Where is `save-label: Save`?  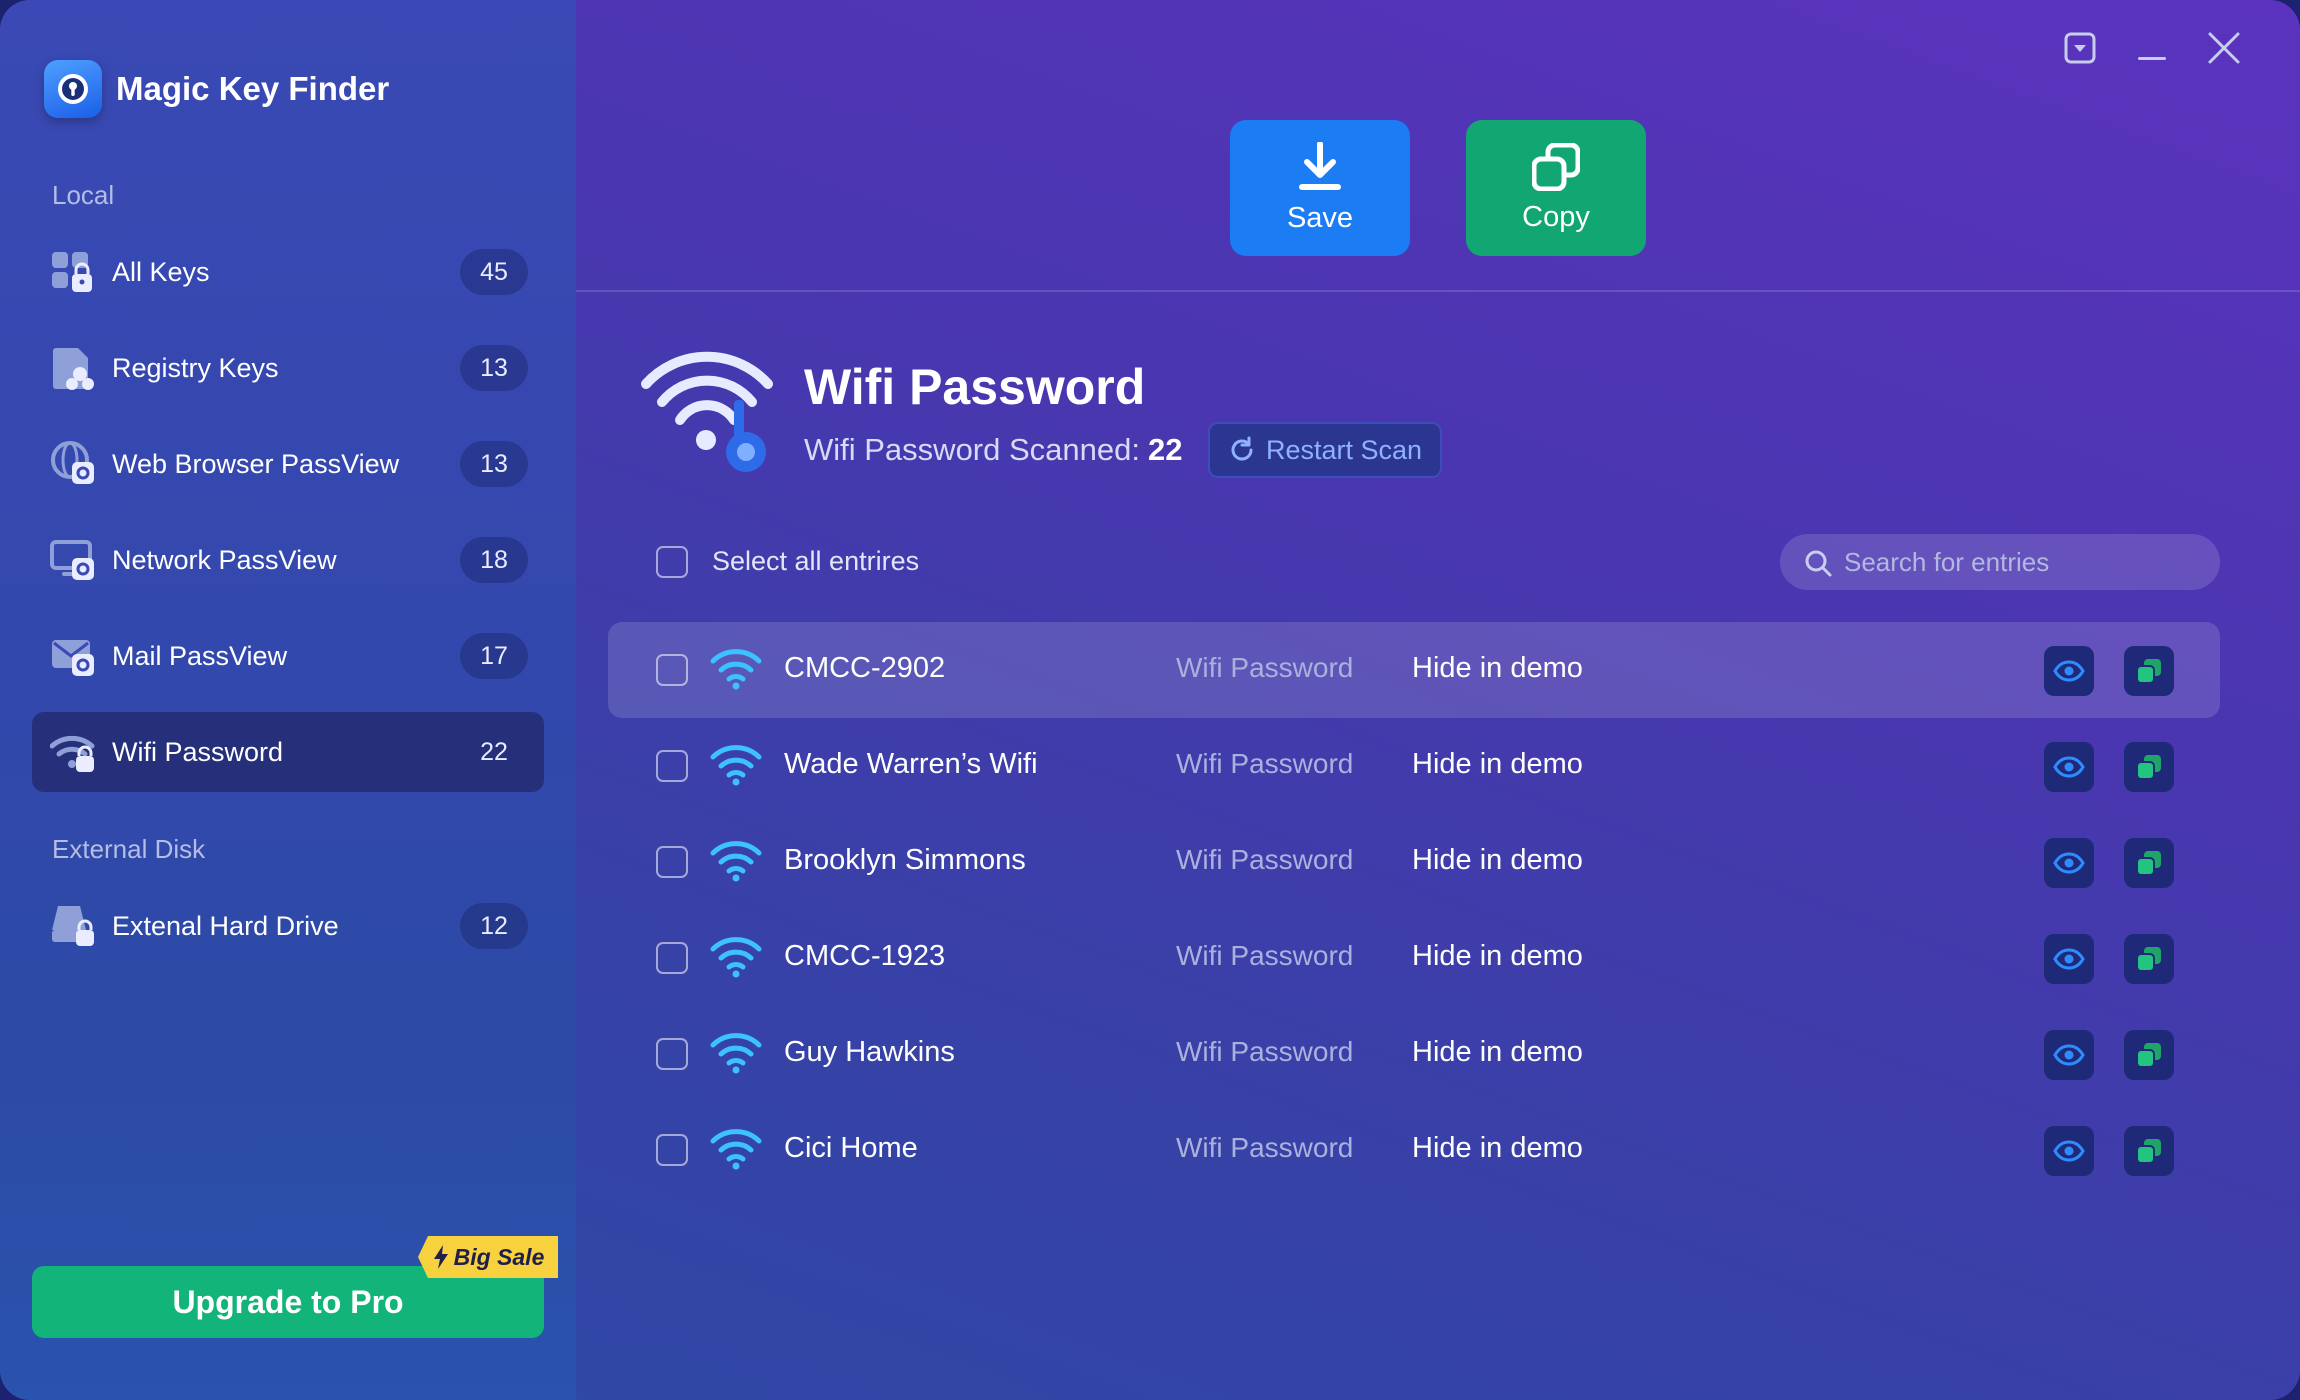
save-label: Save is located at coordinates (1320, 217).